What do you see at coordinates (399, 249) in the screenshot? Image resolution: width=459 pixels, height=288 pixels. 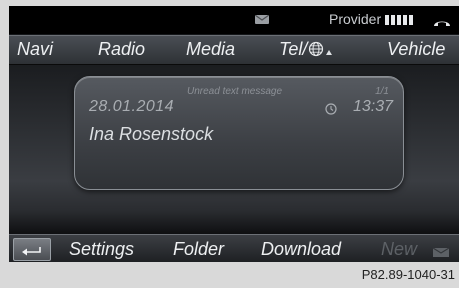 I see `new-button: New` at bounding box center [399, 249].